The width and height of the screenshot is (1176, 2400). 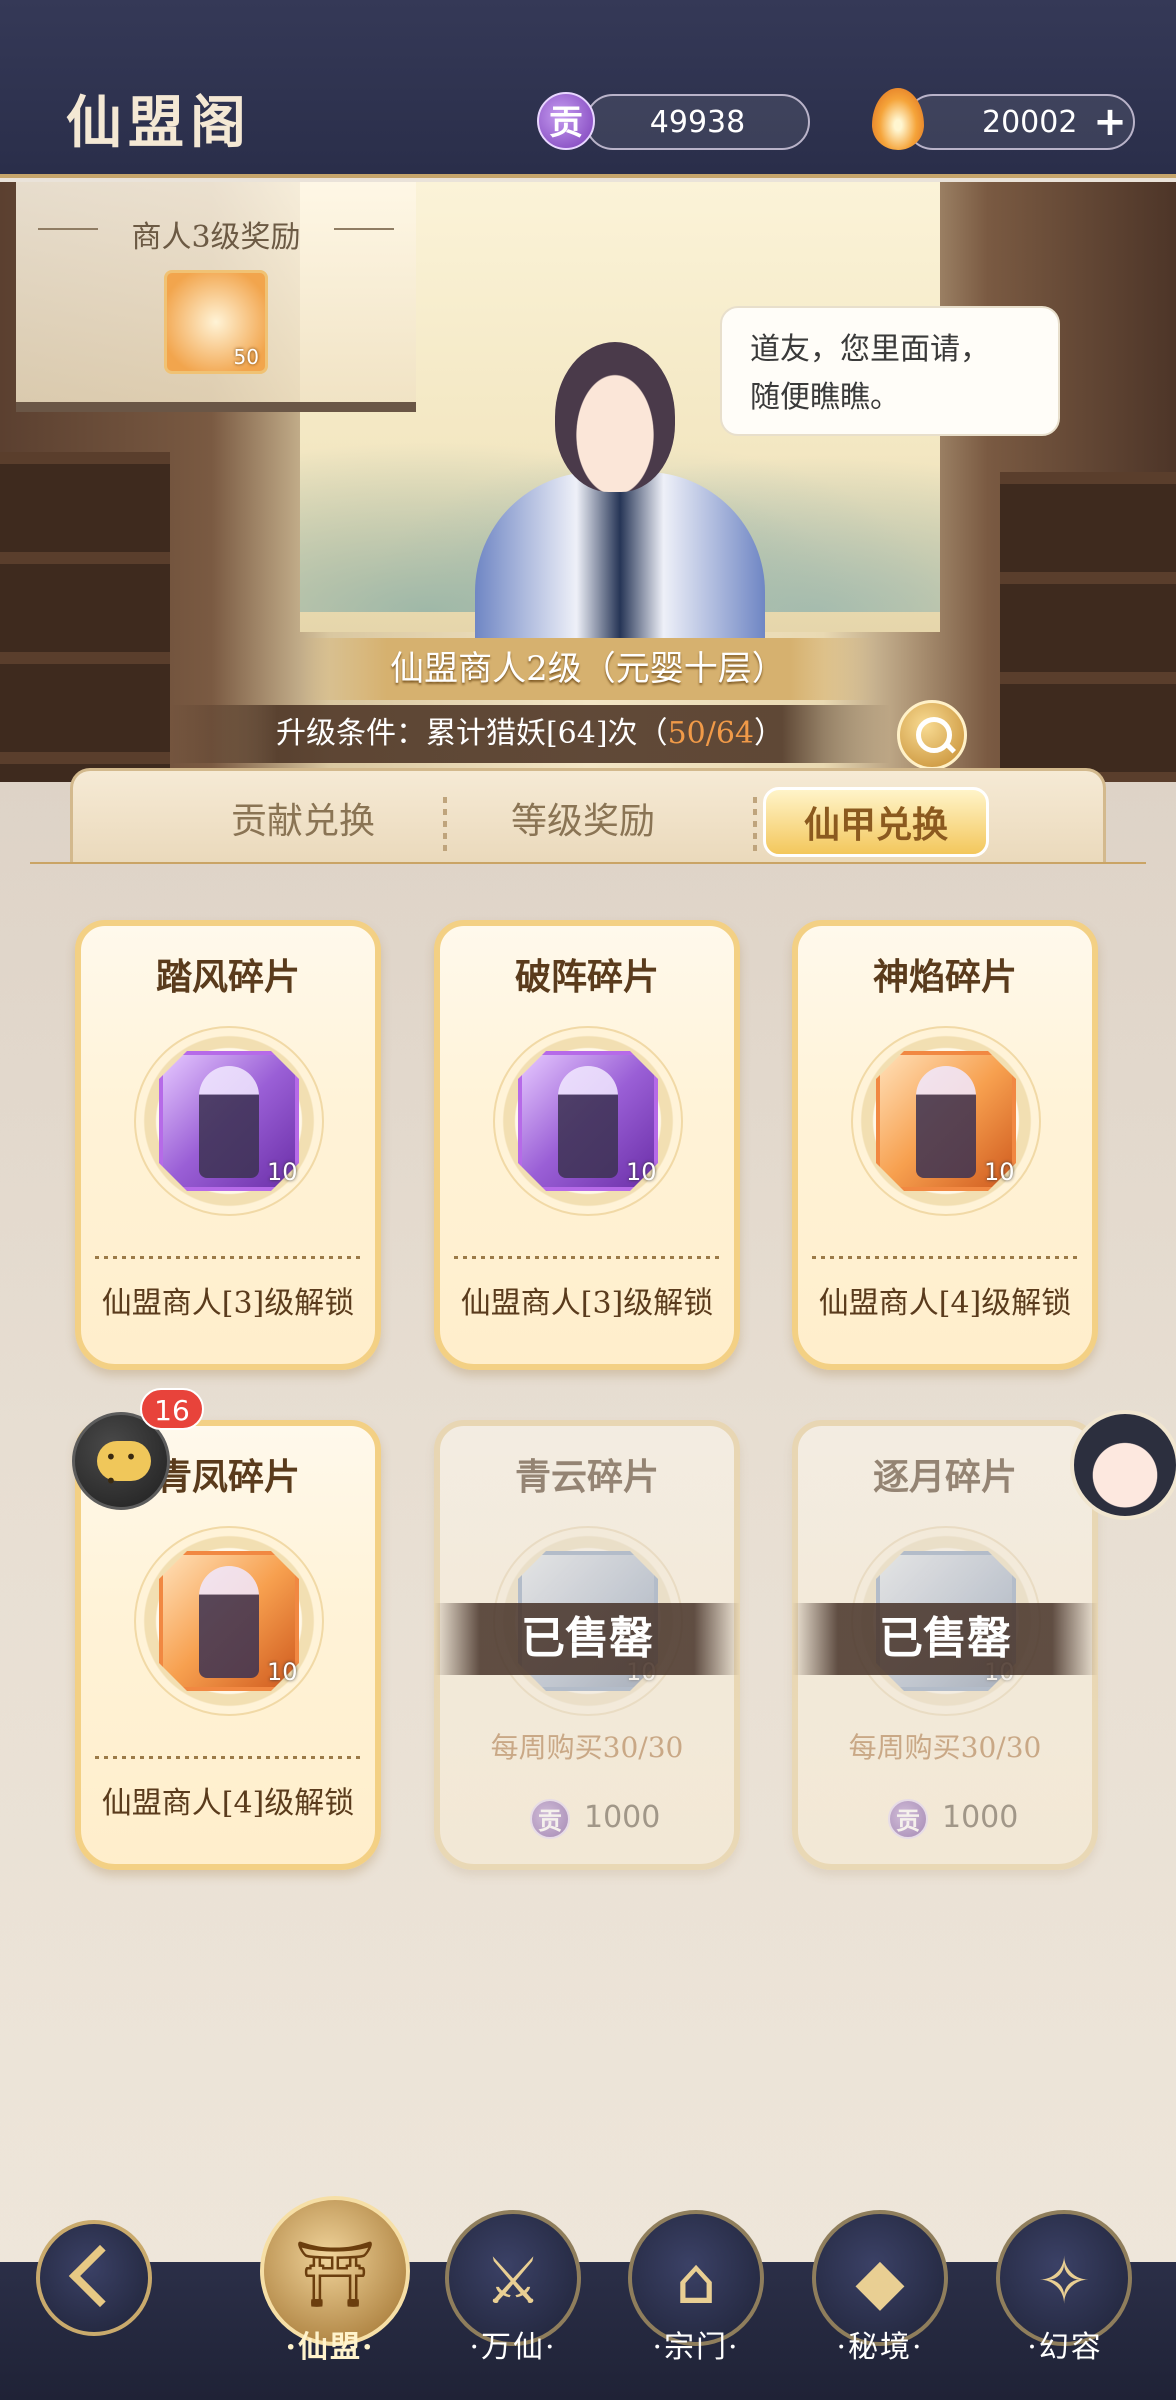 What do you see at coordinates (890, 371) in the screenshot?
I see `merchant-speech-bubble: 道友，您里面请， 随便瞧瞧。` at bounding box center [890, 371].